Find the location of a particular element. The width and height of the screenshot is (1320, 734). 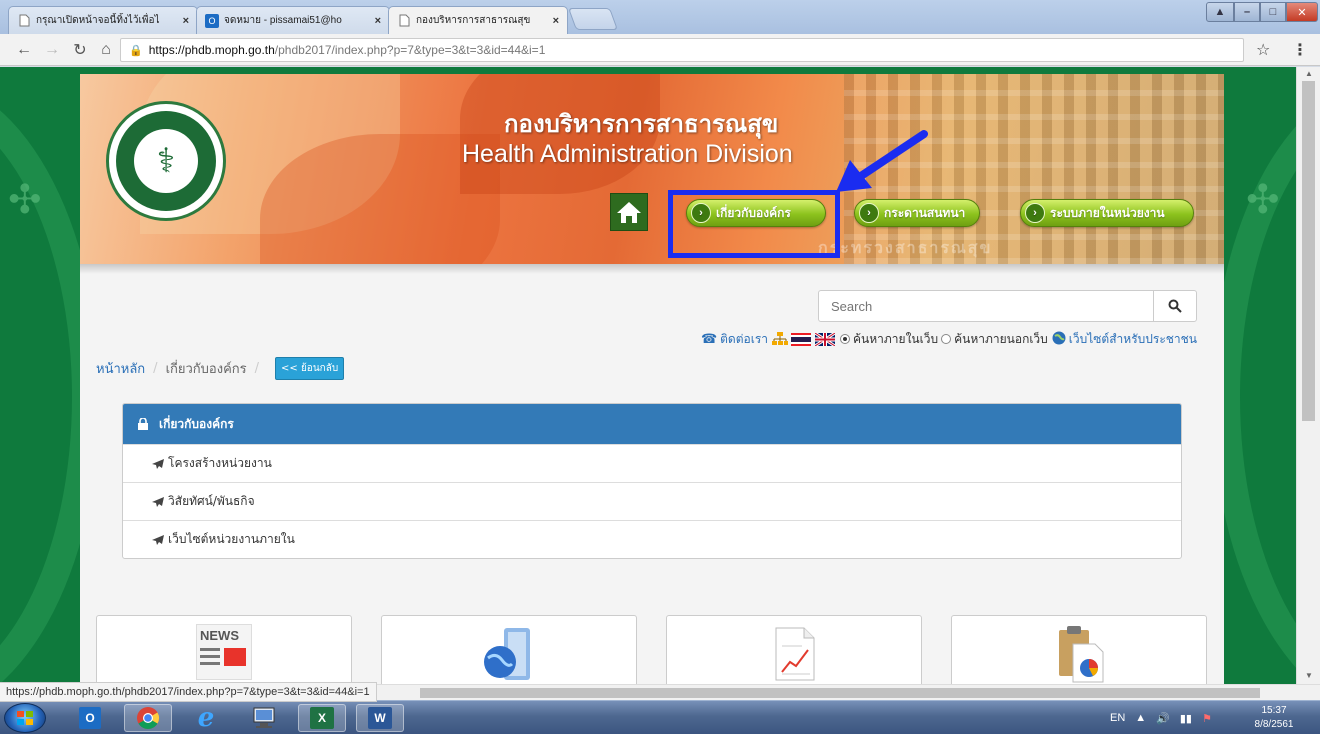

nav-internal-system: › ระบบภายในหน่วยงาน is located at coordinates (1107, 213).